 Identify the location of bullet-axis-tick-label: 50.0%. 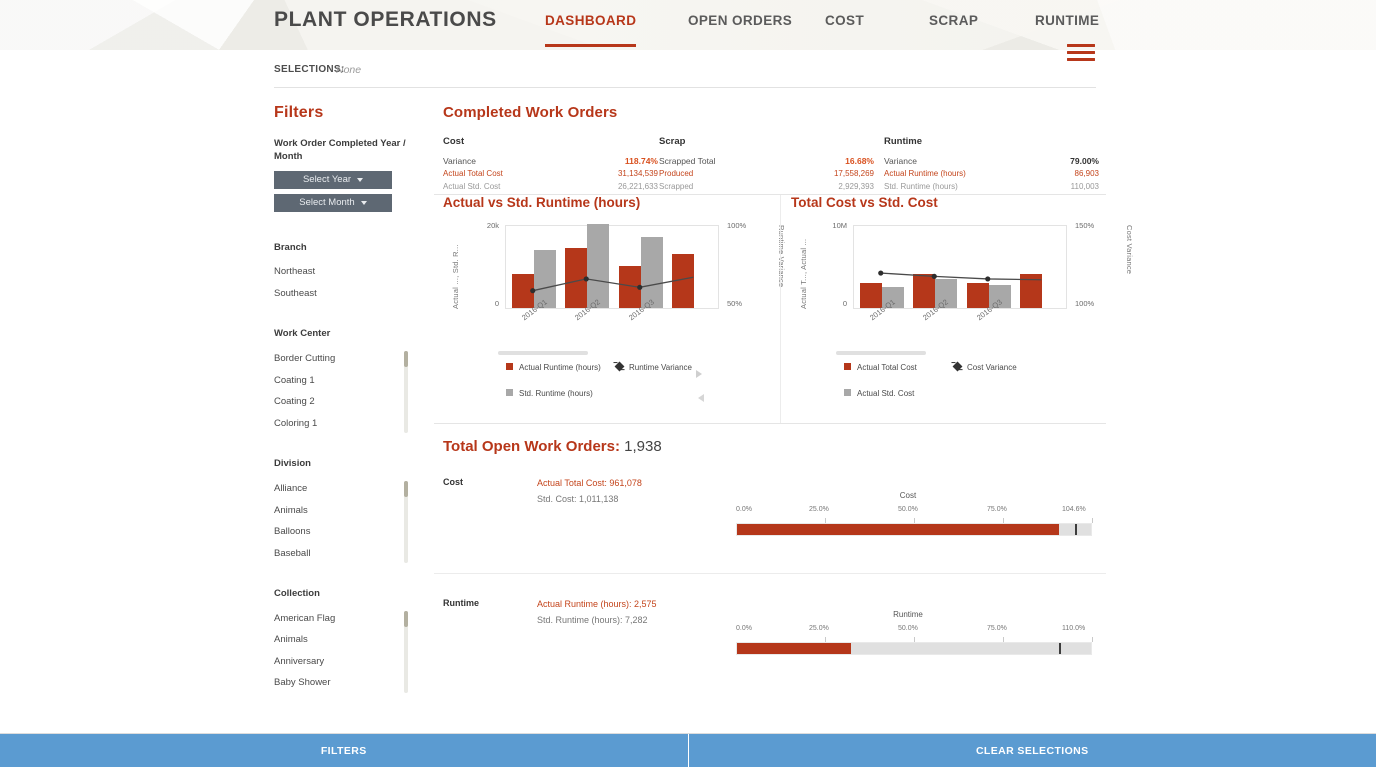
(908, 509).